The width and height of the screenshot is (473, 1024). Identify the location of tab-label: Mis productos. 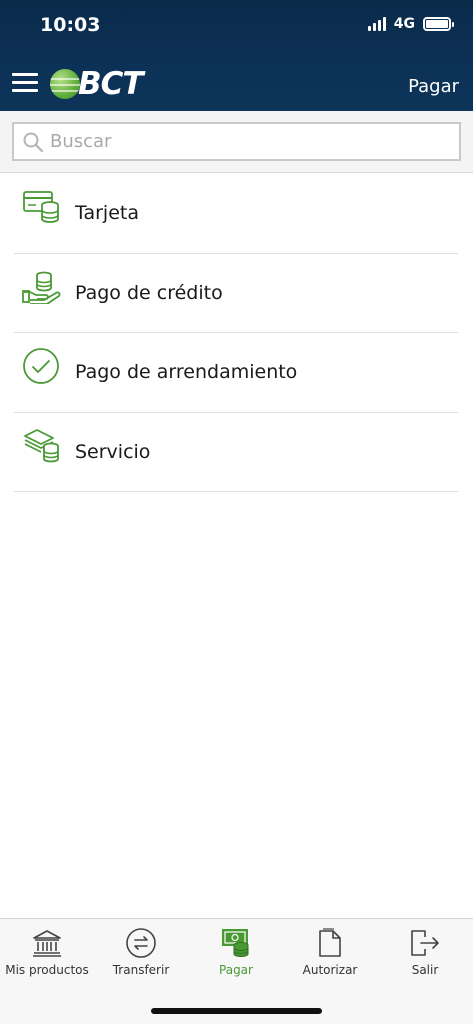
(47, 970).